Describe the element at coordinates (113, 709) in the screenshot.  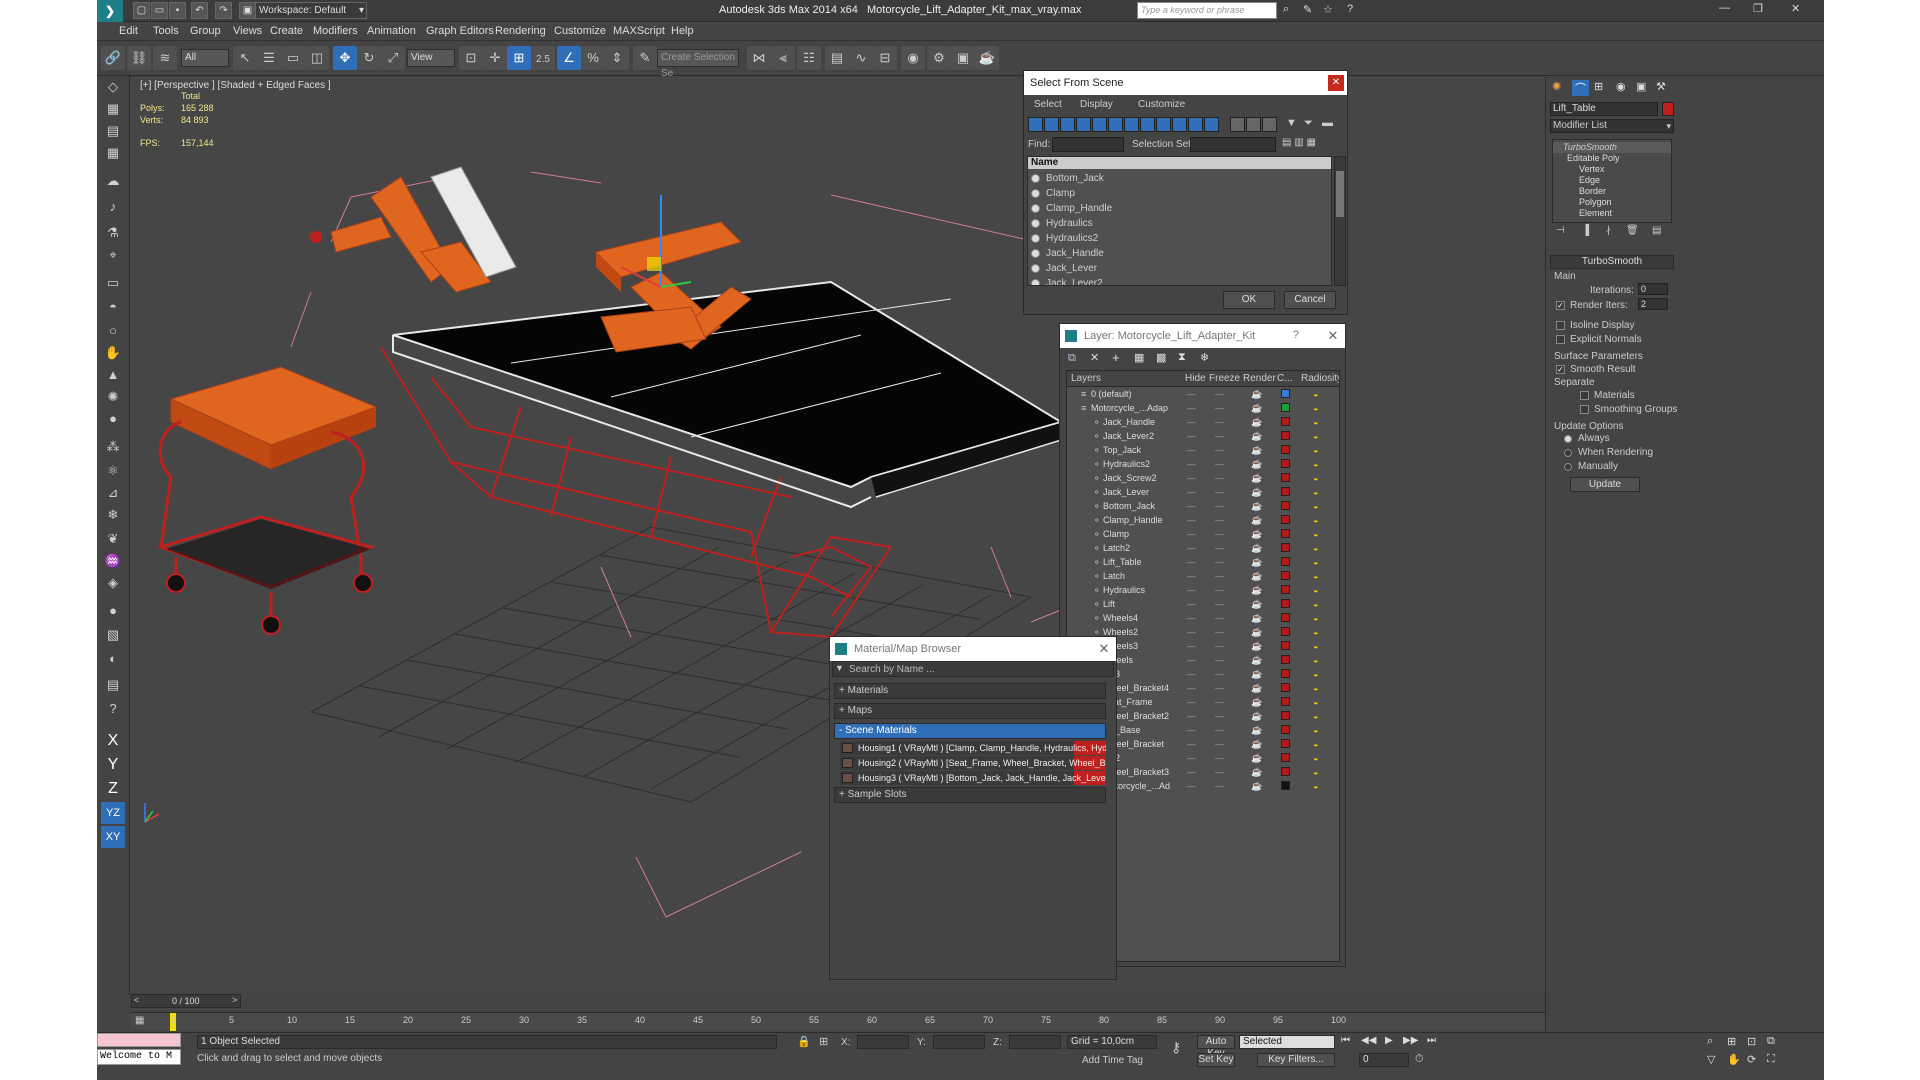
I see `help-circle-icon: ?` at that location.